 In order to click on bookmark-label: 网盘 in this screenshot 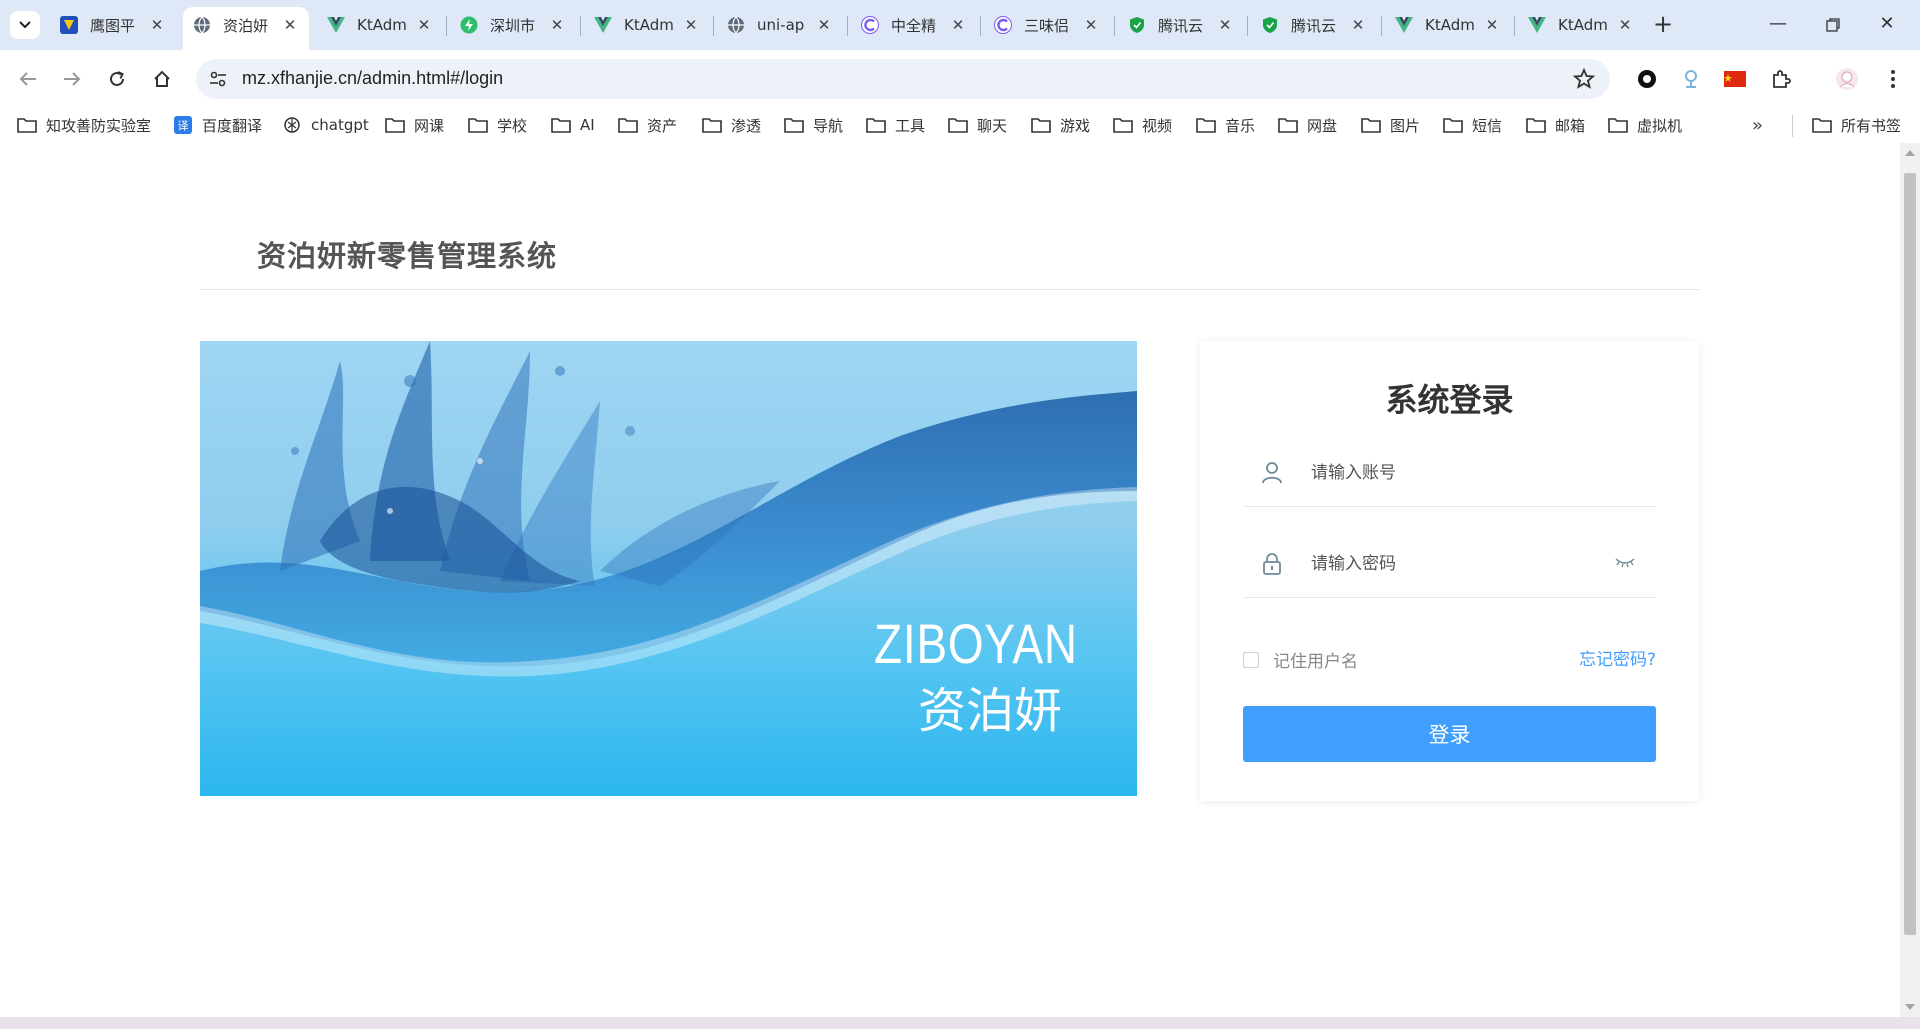, I will do `click(1322, 125)`.